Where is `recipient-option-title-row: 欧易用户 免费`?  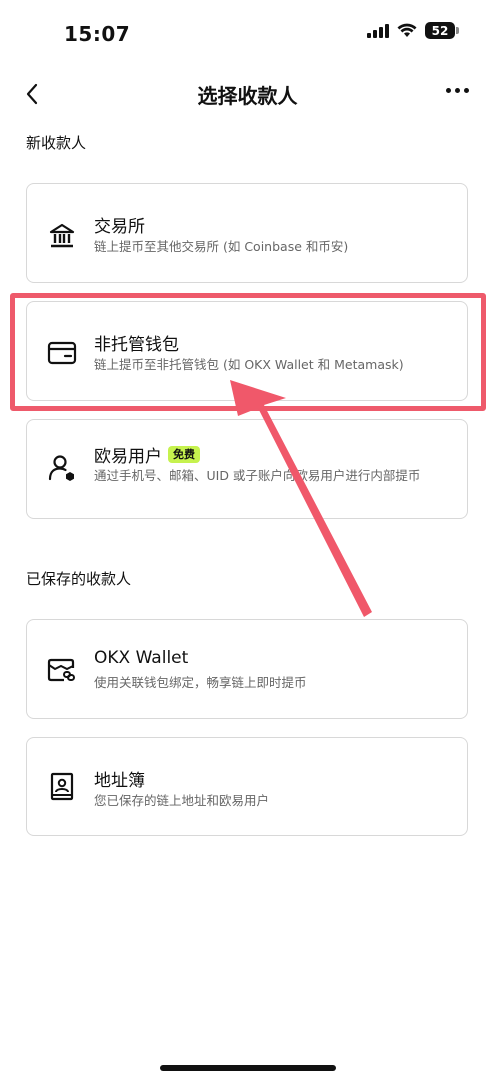 recipient-option-title-row: 欧易用户 免费 is located at coordinates (147, 454).